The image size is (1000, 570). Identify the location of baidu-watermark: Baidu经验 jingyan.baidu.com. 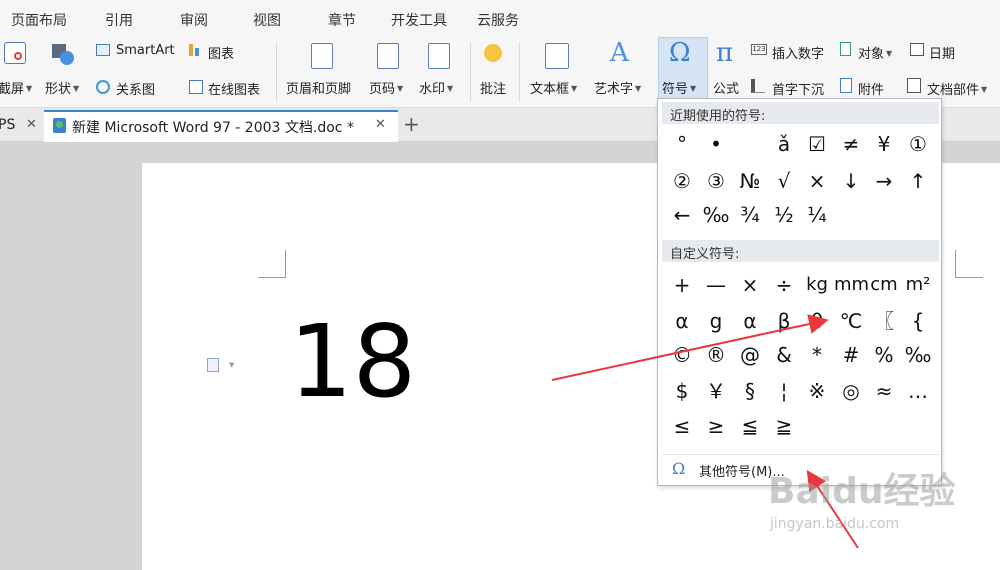
(868, 507).